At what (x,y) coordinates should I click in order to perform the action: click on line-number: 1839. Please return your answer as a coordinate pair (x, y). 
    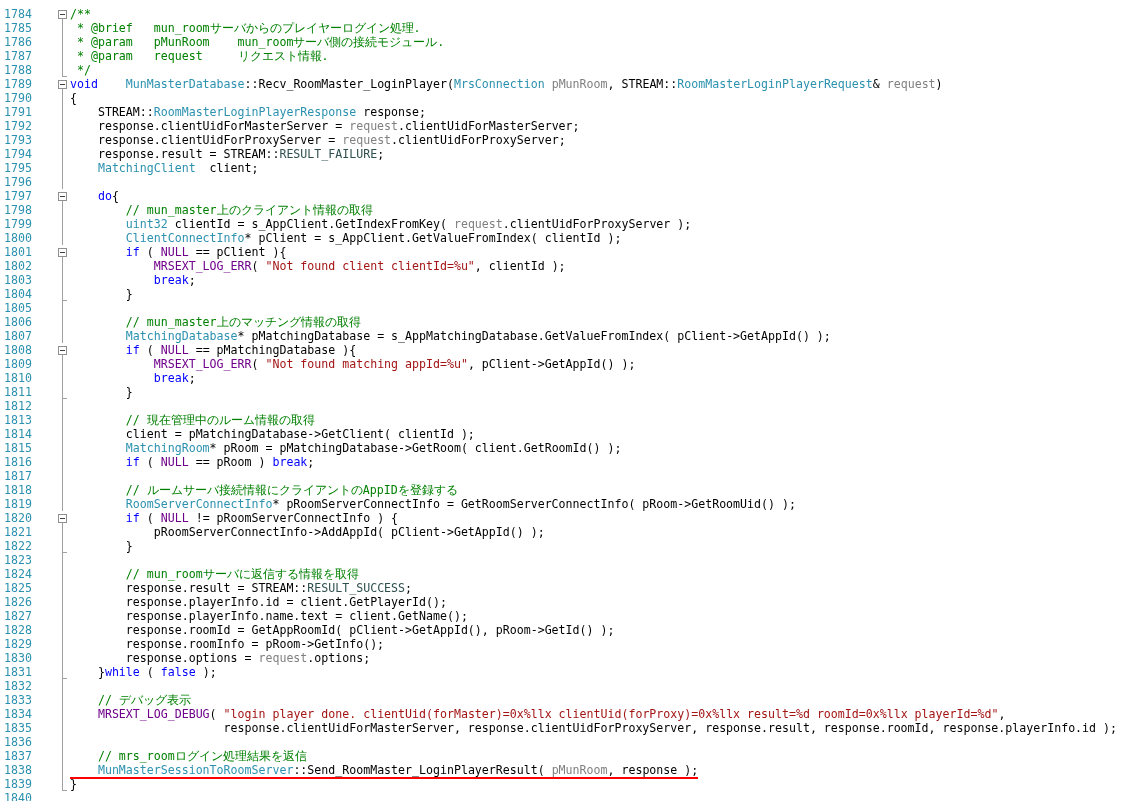
    Looking at the image, I should click on (18, 784).